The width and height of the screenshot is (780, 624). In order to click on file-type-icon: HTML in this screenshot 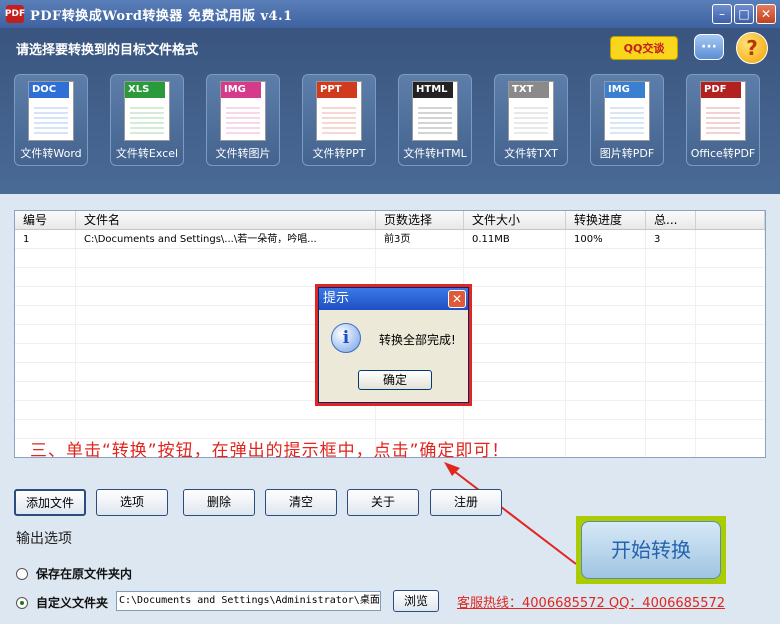, I will do `click(435, 111)`.